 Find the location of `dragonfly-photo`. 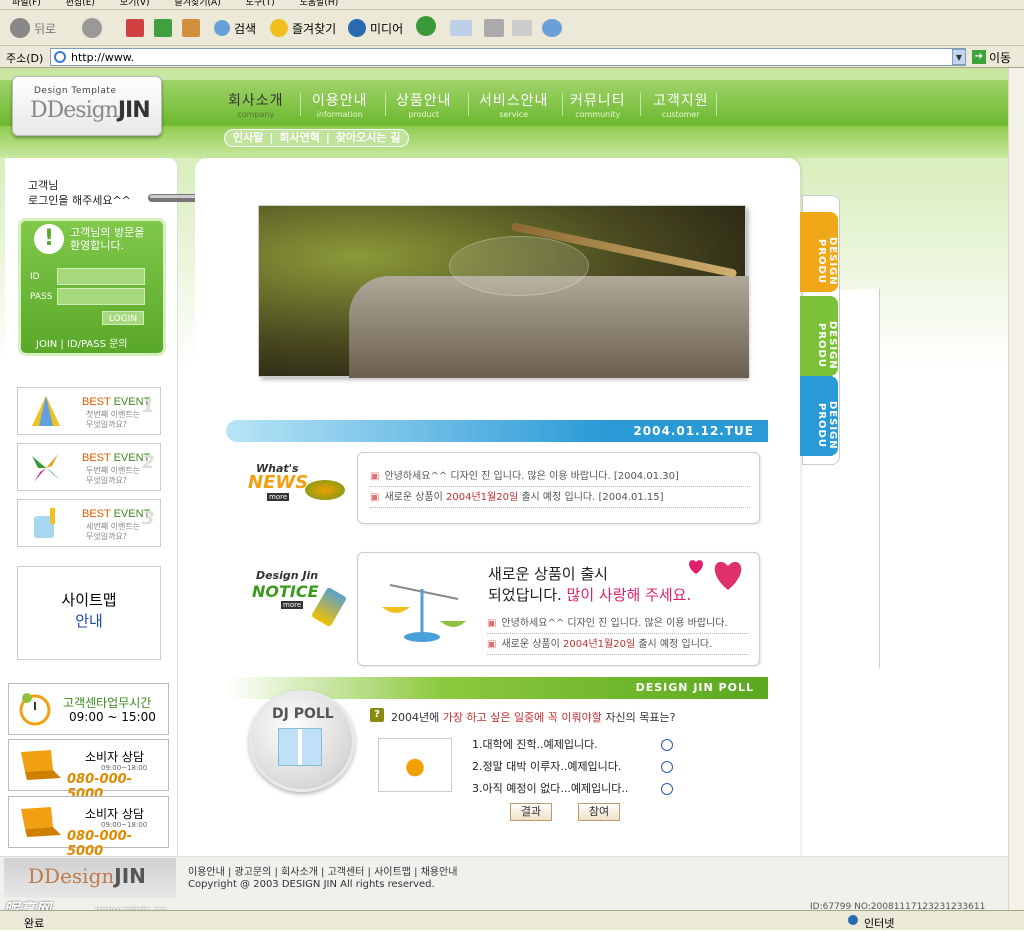

dragonfly-photo is located at coordinates (503, 291).